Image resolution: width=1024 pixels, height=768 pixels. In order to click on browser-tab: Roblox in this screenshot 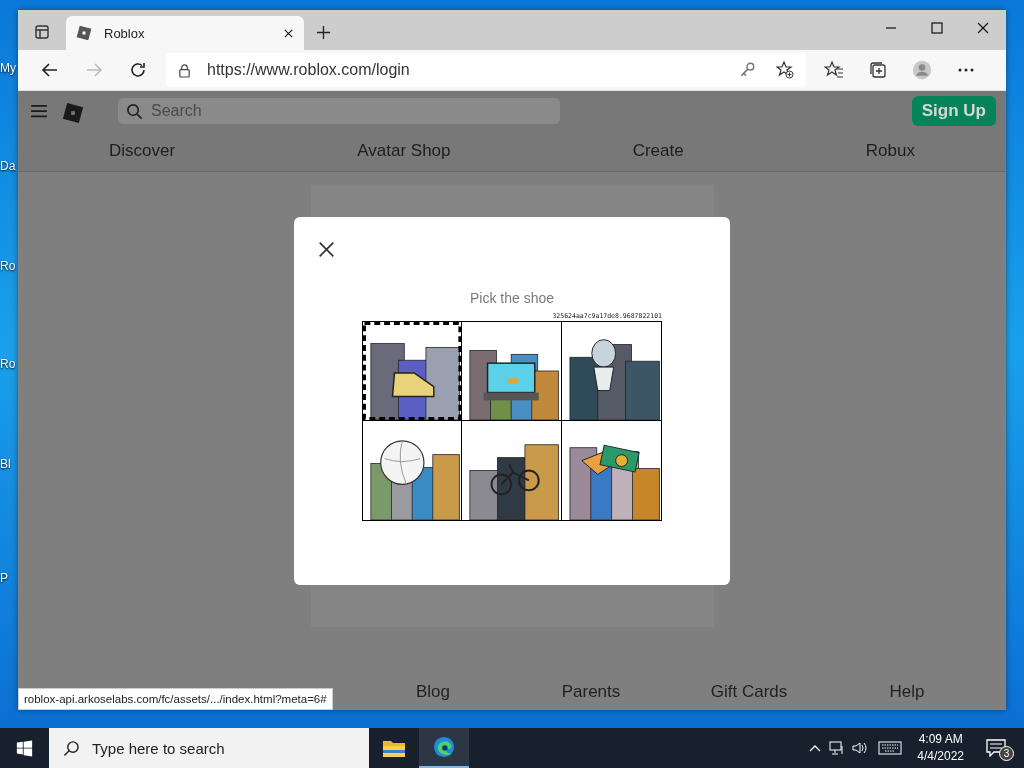, I will do `click(185, 33)`.